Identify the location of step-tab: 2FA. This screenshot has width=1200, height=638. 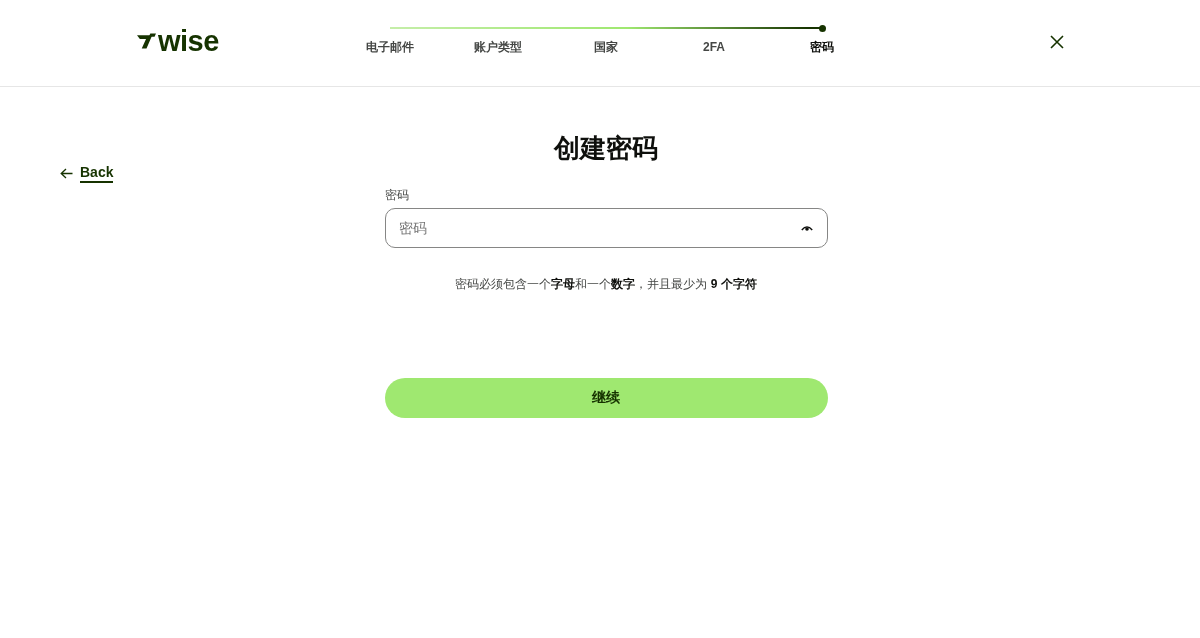
(714, 47).